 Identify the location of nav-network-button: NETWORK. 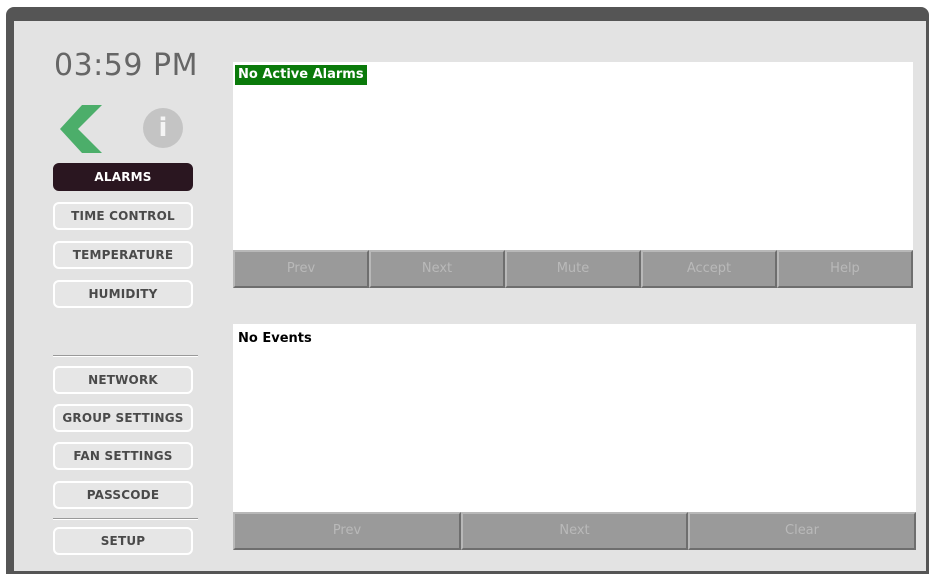
(123, 380).